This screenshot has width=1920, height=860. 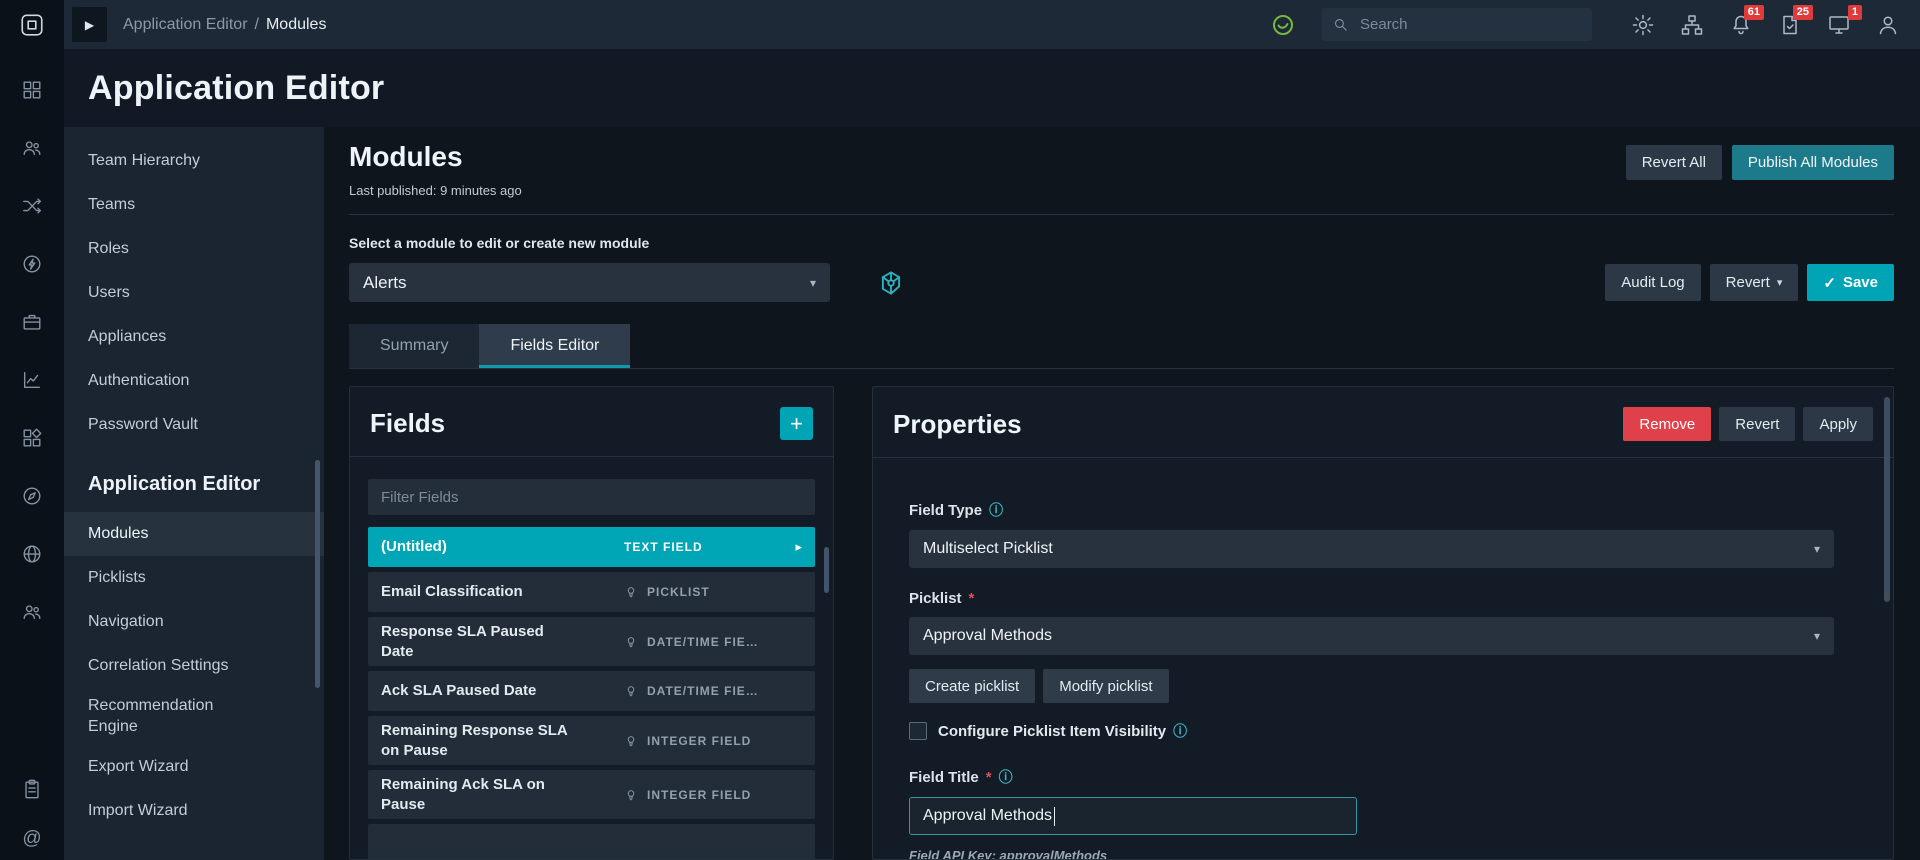 I want to click on sidebar-item-modules: Modules, so click(x=194, y=534).